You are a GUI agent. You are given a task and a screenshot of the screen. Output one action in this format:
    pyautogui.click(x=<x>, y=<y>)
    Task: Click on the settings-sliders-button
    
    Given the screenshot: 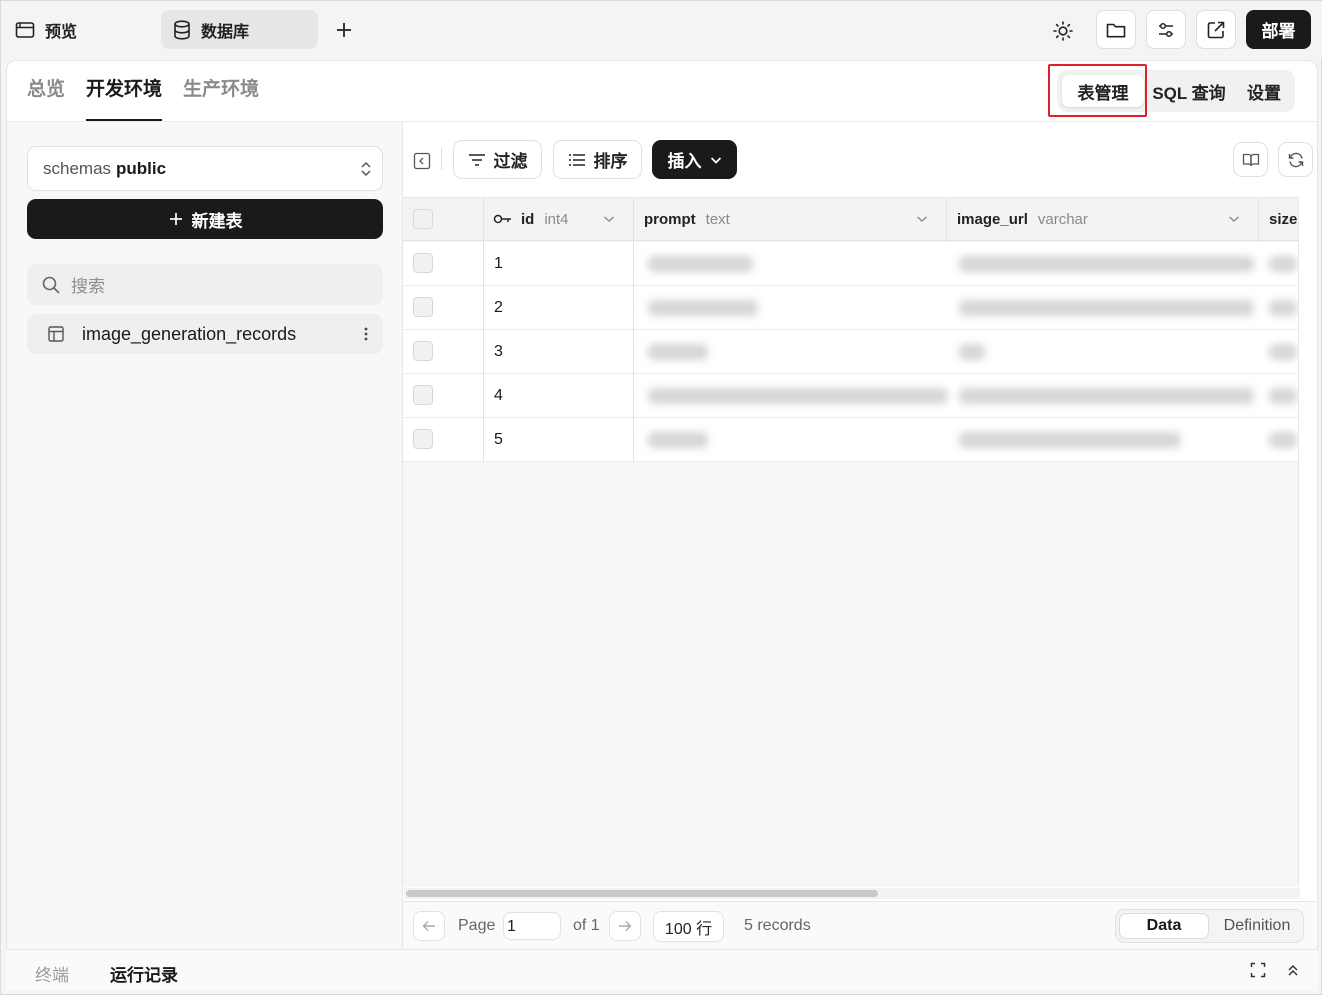 What is the action you would take?
    pyautogui.click(x=1166, y=29)
    